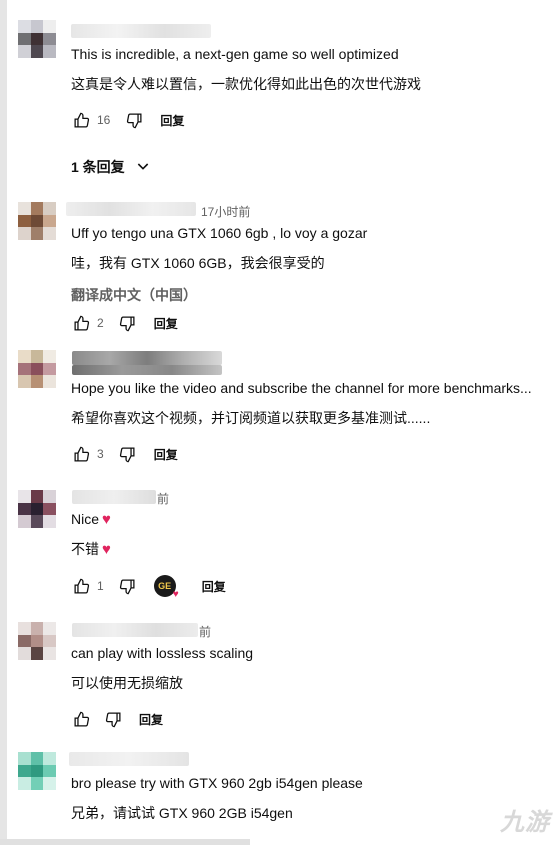  What do you see at coordinates (85, 519) in the screenshot?
I see `comment-text-value: Nice` at bounding box center [85, 519].